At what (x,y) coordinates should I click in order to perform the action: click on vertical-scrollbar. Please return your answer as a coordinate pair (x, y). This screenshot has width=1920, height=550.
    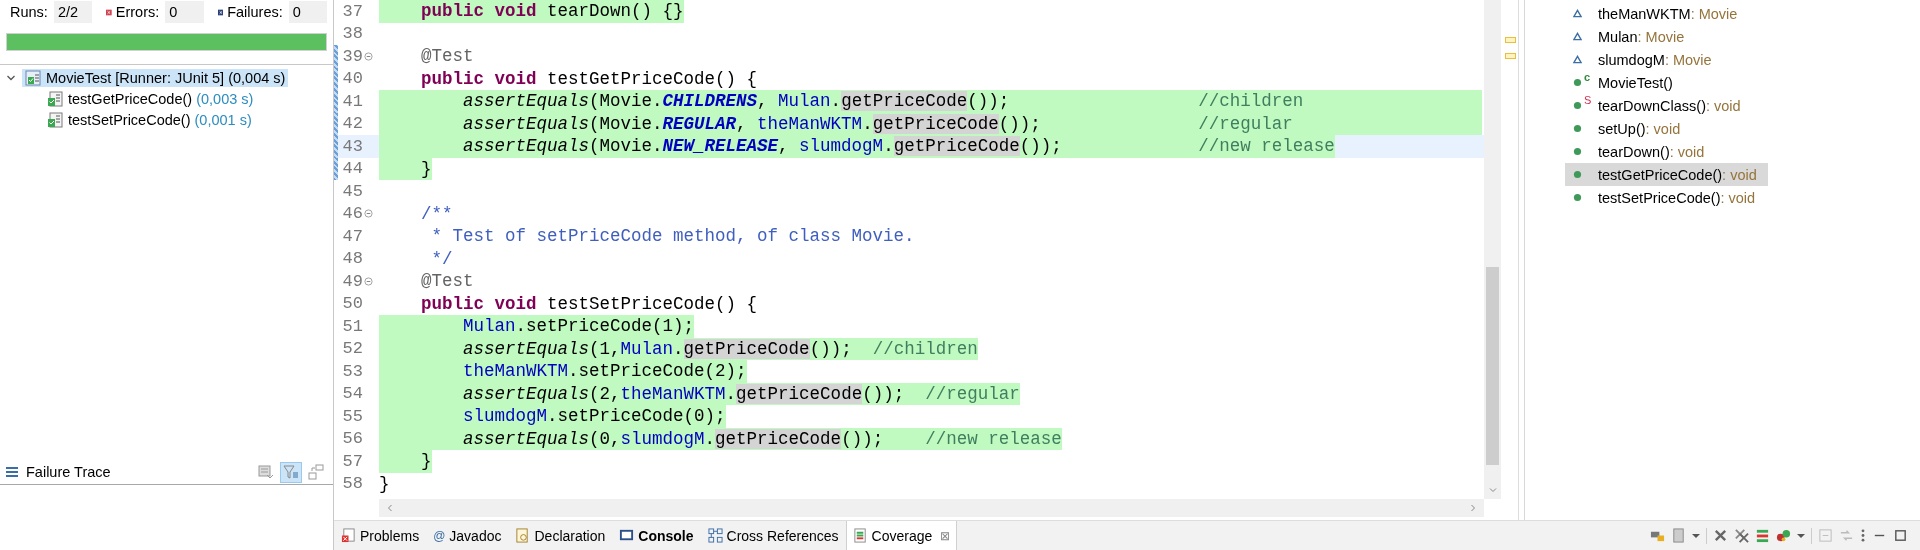
    Looking at the image, I should click on (1492, 249).